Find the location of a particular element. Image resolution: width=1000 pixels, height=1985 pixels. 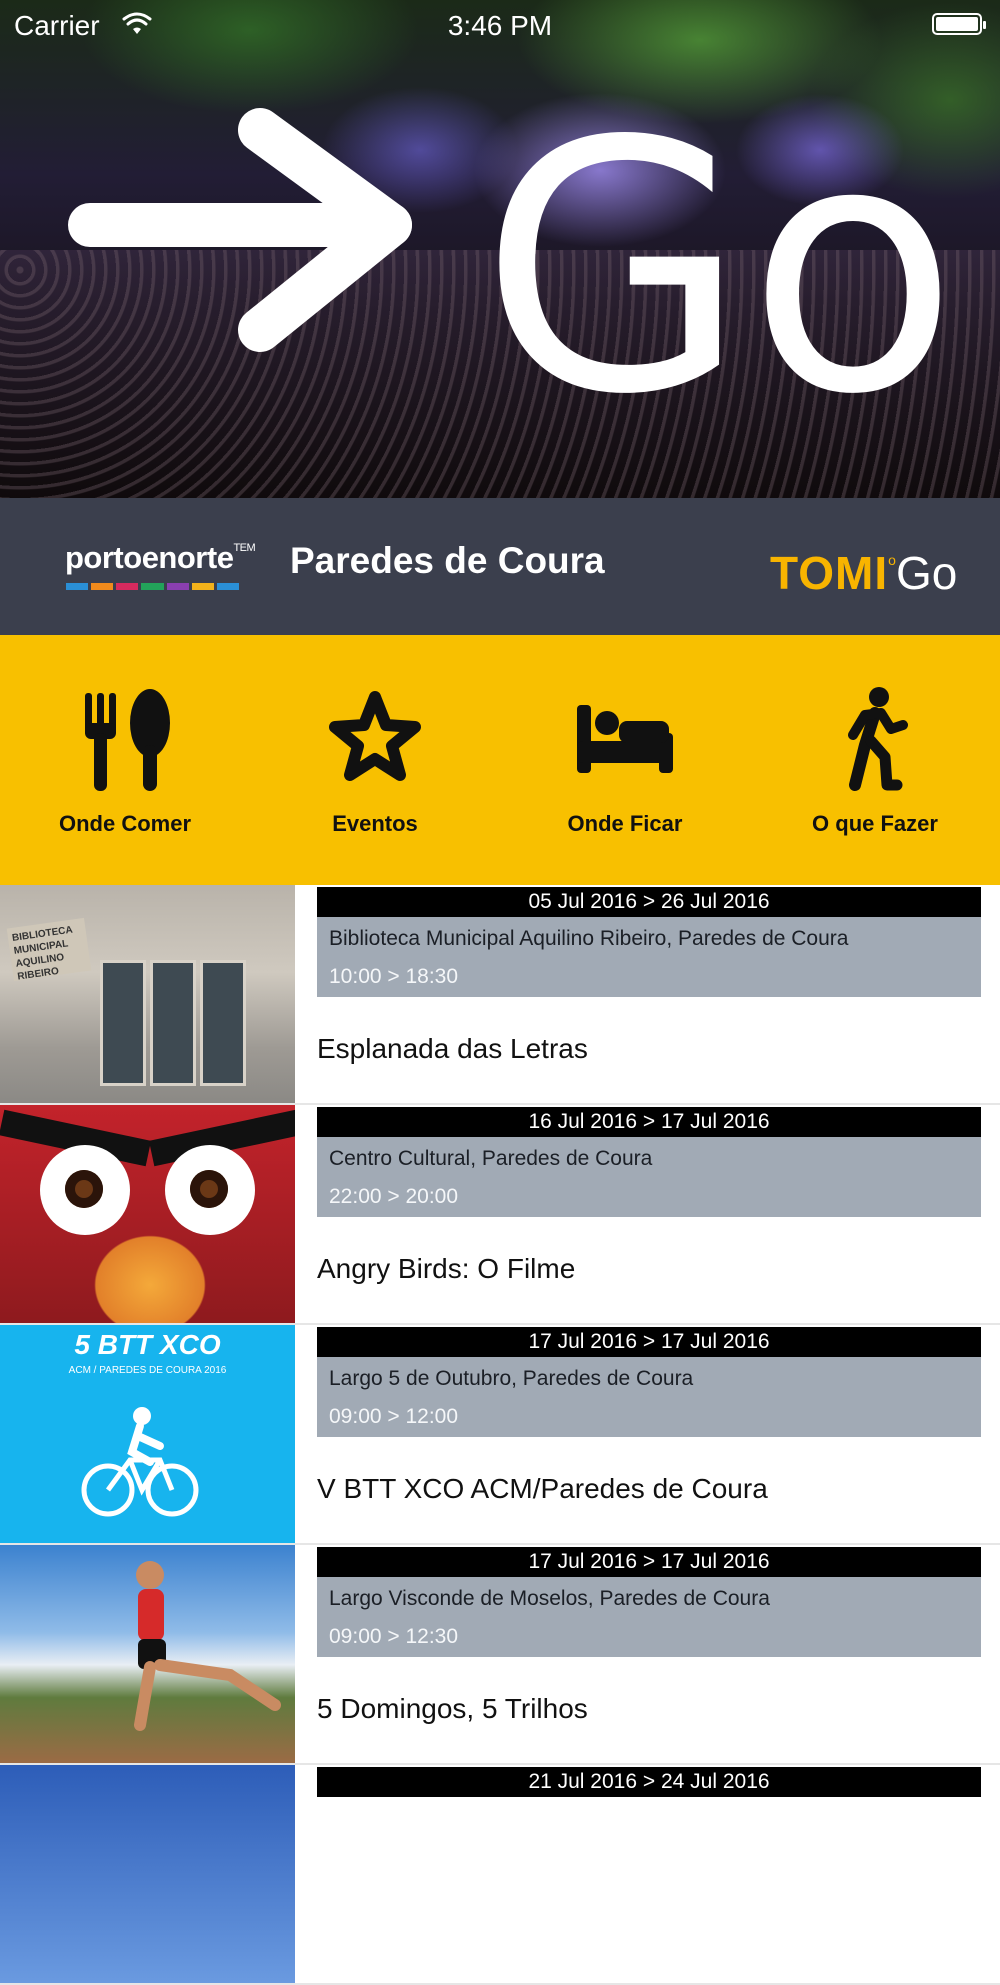

event-title: Esplanada das Letras is located at coordinates (452, 1048).